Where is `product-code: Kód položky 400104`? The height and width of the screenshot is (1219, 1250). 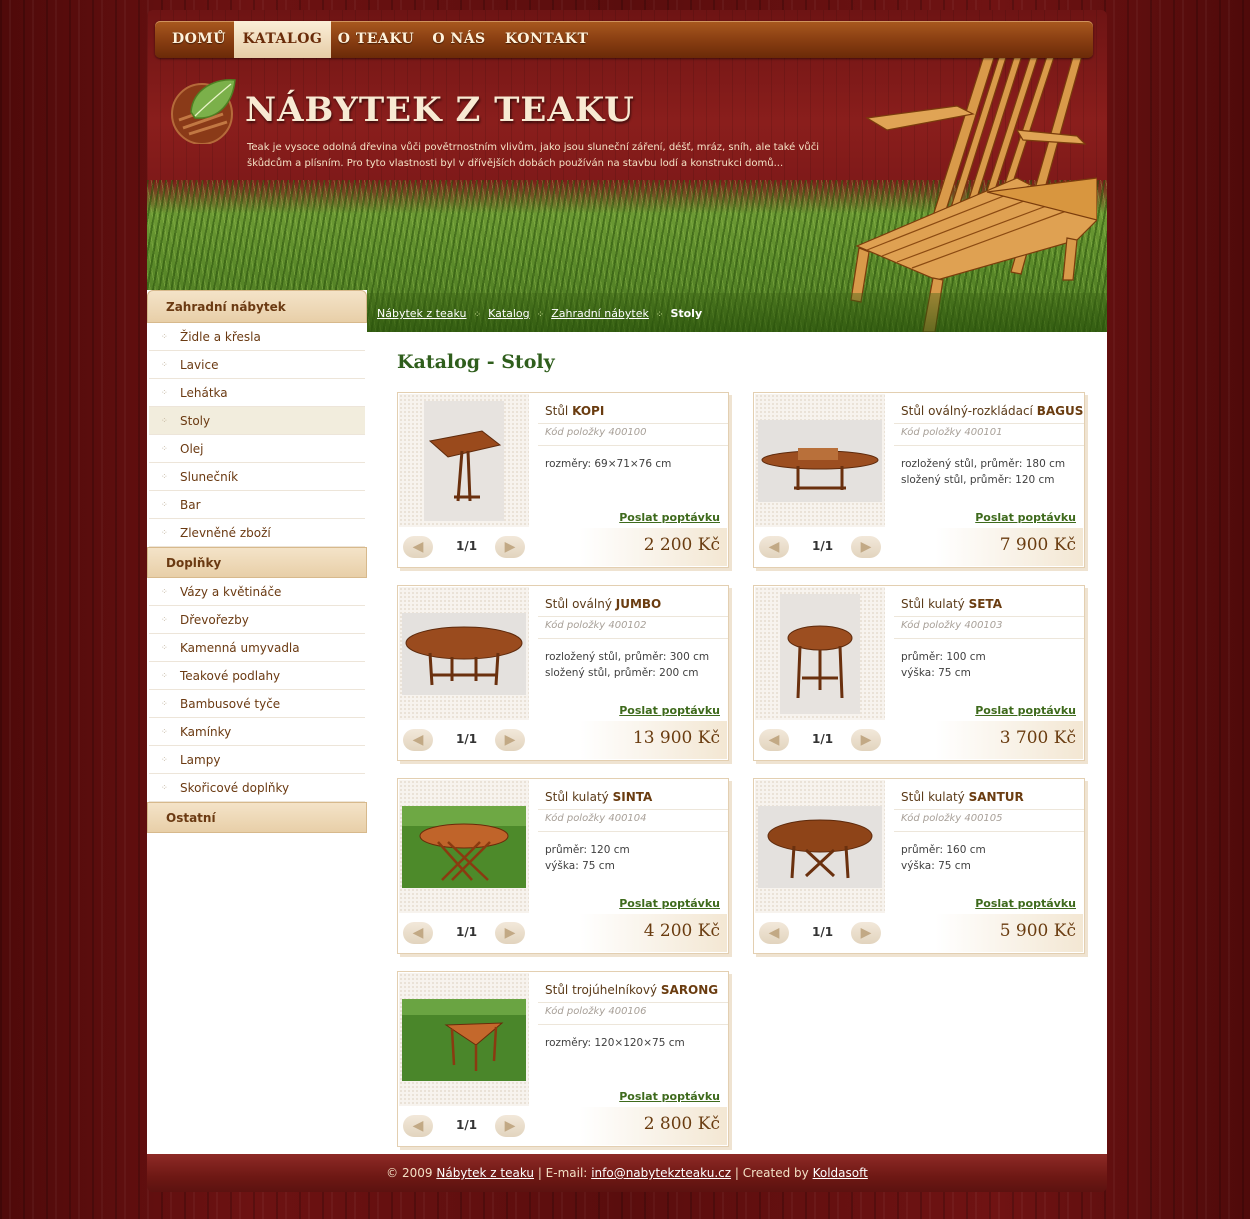
product-code: Kód položky 400104 is located at coordinates (596, 818).